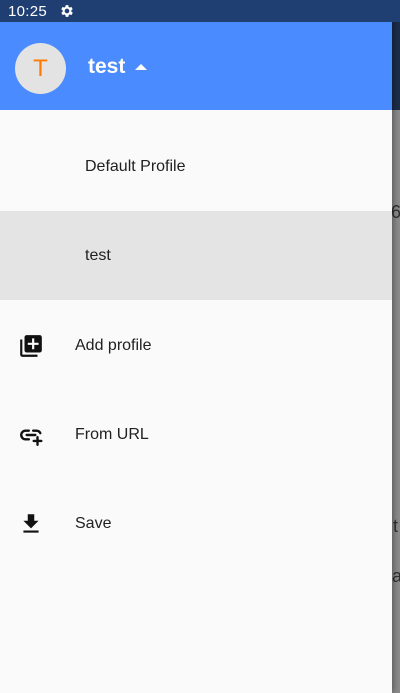 The width and height of the screenshot is (400, 693). Describe the element at coordinates (135, 166) in the screenshot. I see `profile-item-label: Default Profile` at that location.